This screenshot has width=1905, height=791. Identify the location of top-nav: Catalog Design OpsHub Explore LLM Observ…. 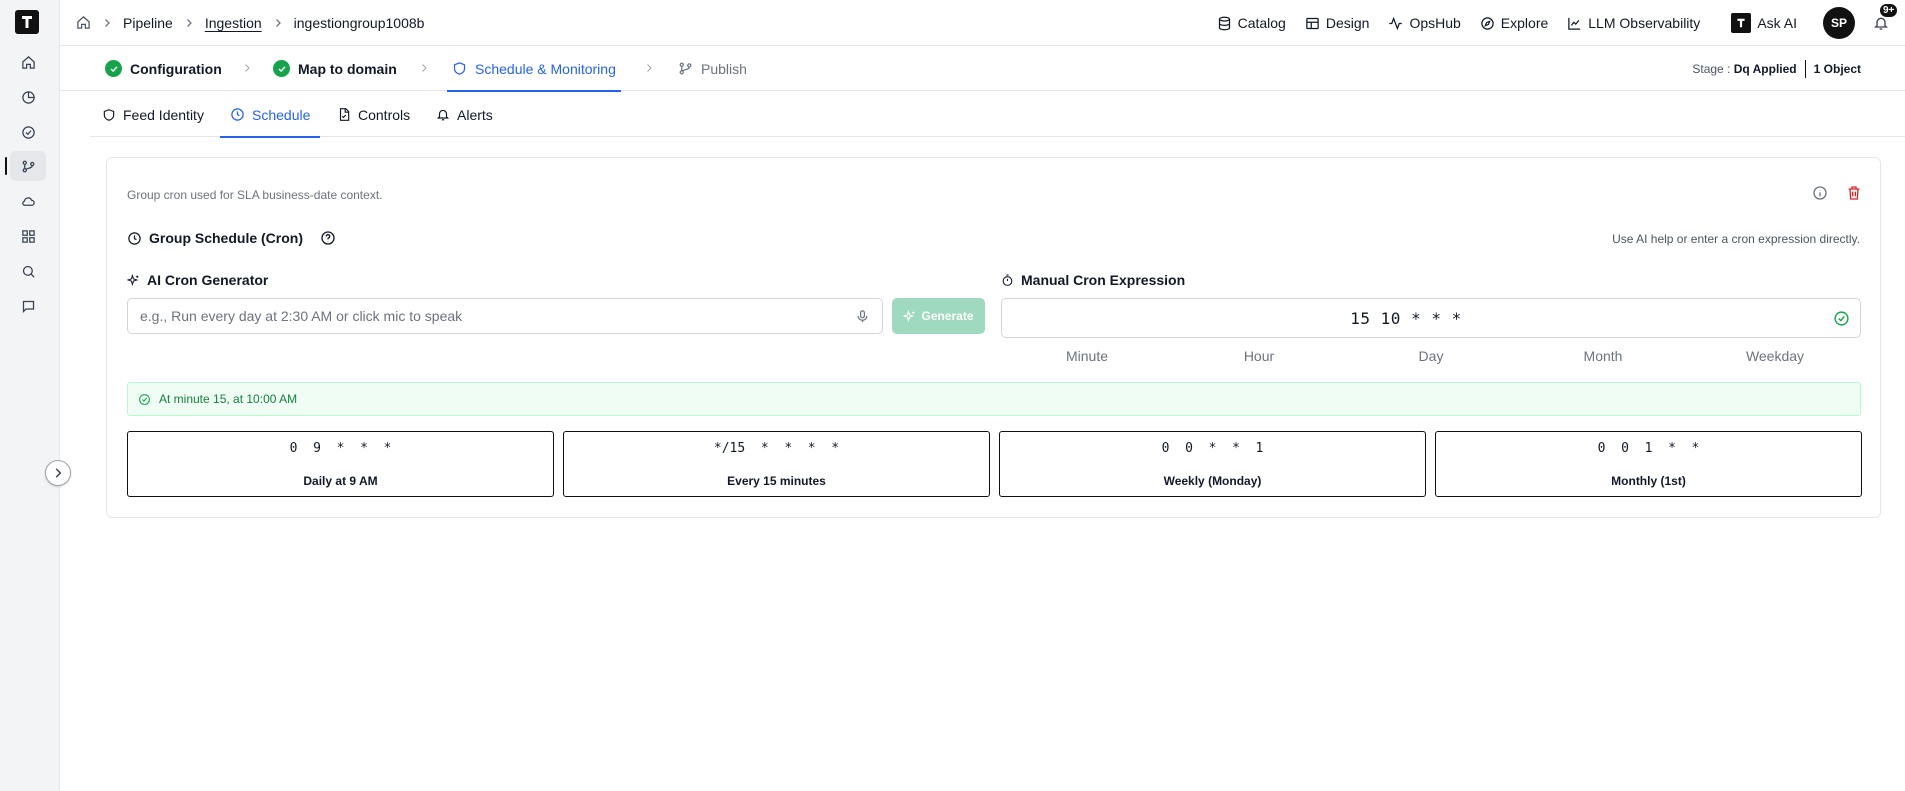
(1561, 23).